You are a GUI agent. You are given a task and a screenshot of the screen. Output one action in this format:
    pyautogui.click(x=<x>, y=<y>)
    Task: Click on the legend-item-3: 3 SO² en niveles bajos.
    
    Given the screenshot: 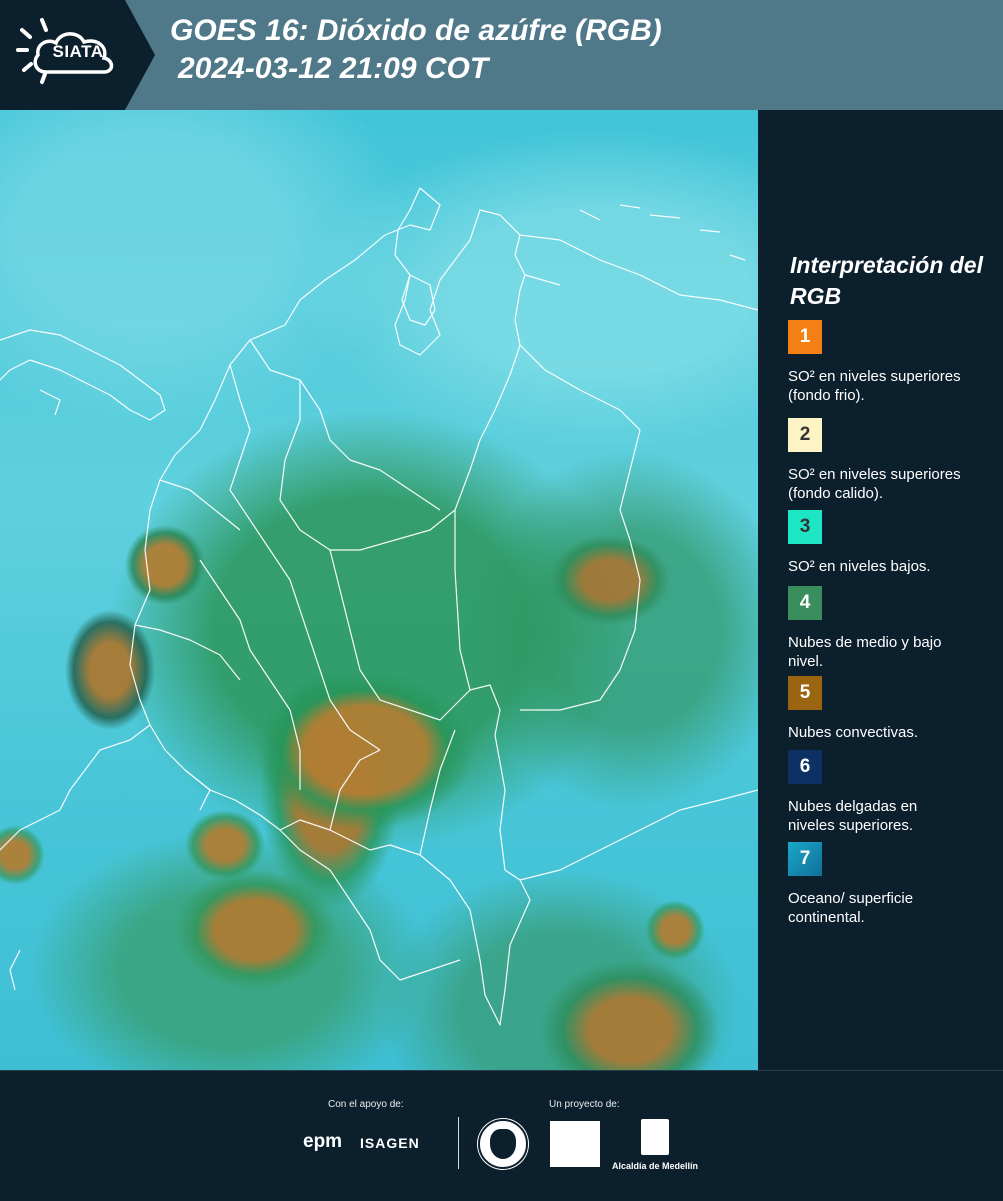 What is the action you would take?
    pyautogui.click(x=893, y=543)
    